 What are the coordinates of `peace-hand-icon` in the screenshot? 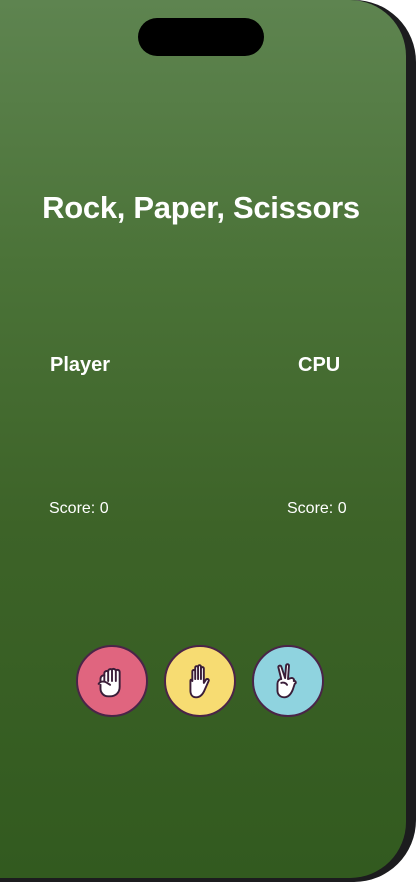 It's located at (286, 681).